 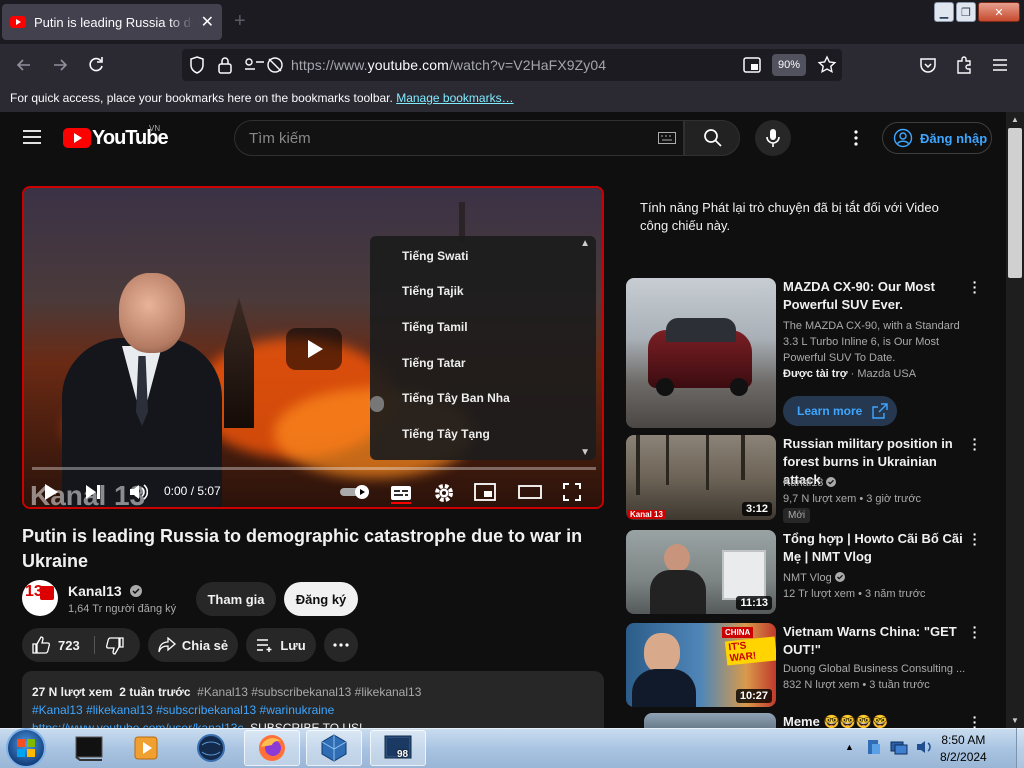 I want to click on ad-thumbnail, so click(x=701, y=353).